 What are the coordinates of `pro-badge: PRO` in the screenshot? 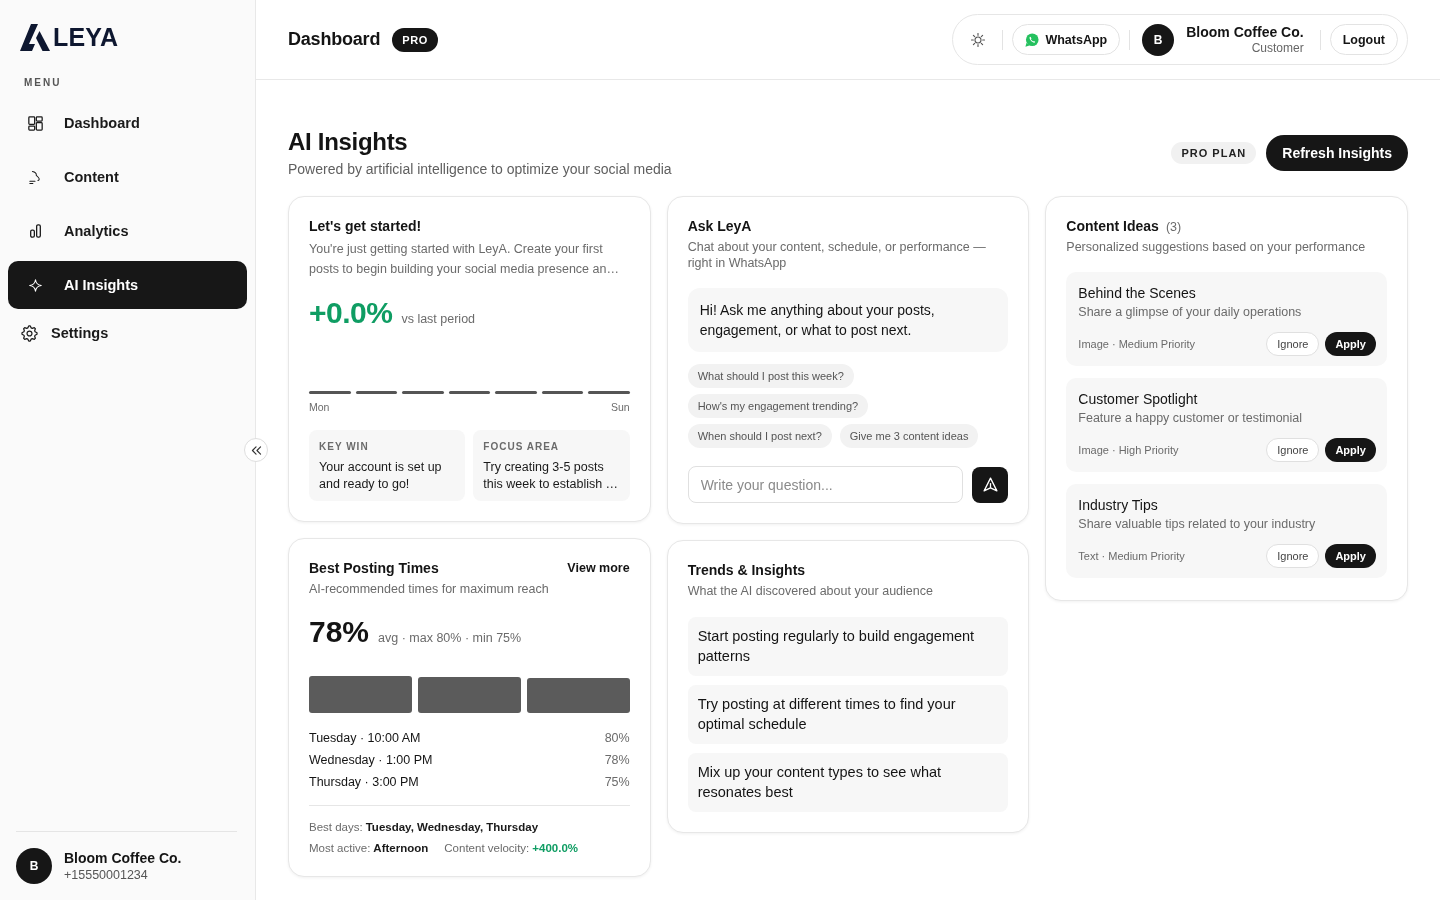 It's located at (415, 39).